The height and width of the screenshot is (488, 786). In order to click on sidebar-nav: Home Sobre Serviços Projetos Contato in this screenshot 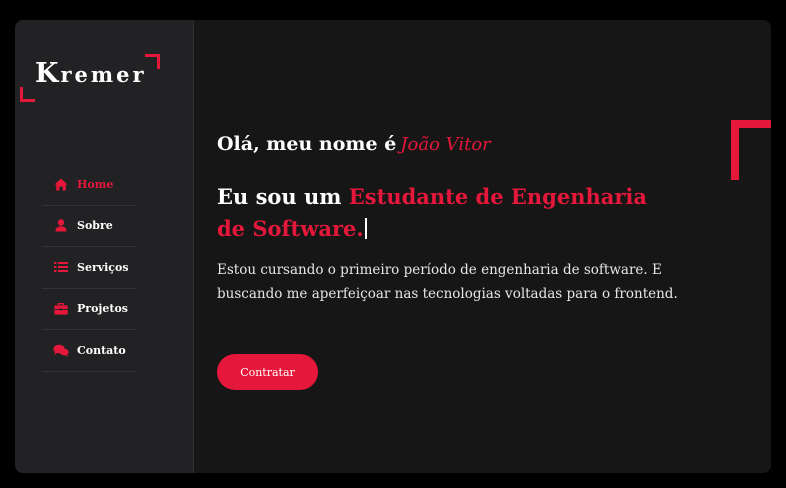, I will do `click(89, 268)`.